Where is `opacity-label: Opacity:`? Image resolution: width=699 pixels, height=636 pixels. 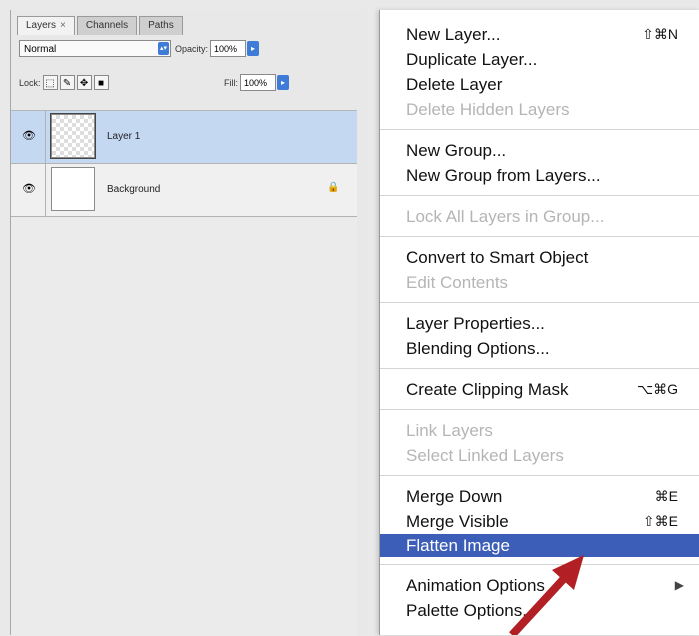 opacity-label: Opacity: is located at coordinates (192, 48).